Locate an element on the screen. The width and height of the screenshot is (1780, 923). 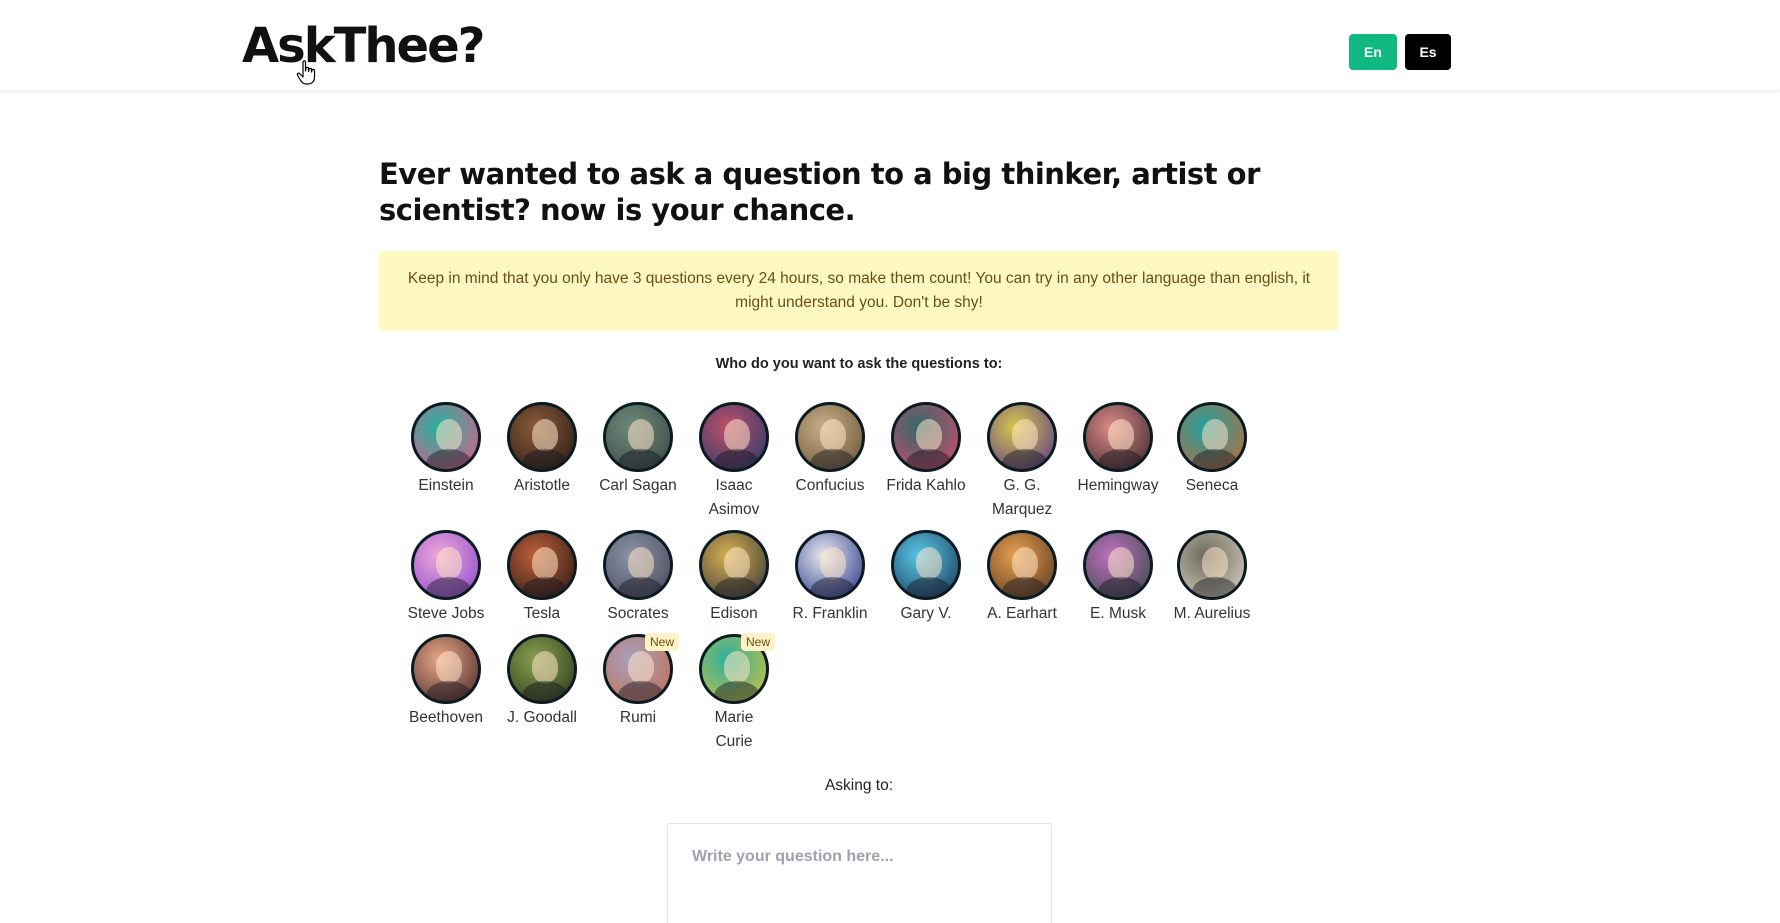
person-option-tesla: Tesla is located at coordinates (542, 578).